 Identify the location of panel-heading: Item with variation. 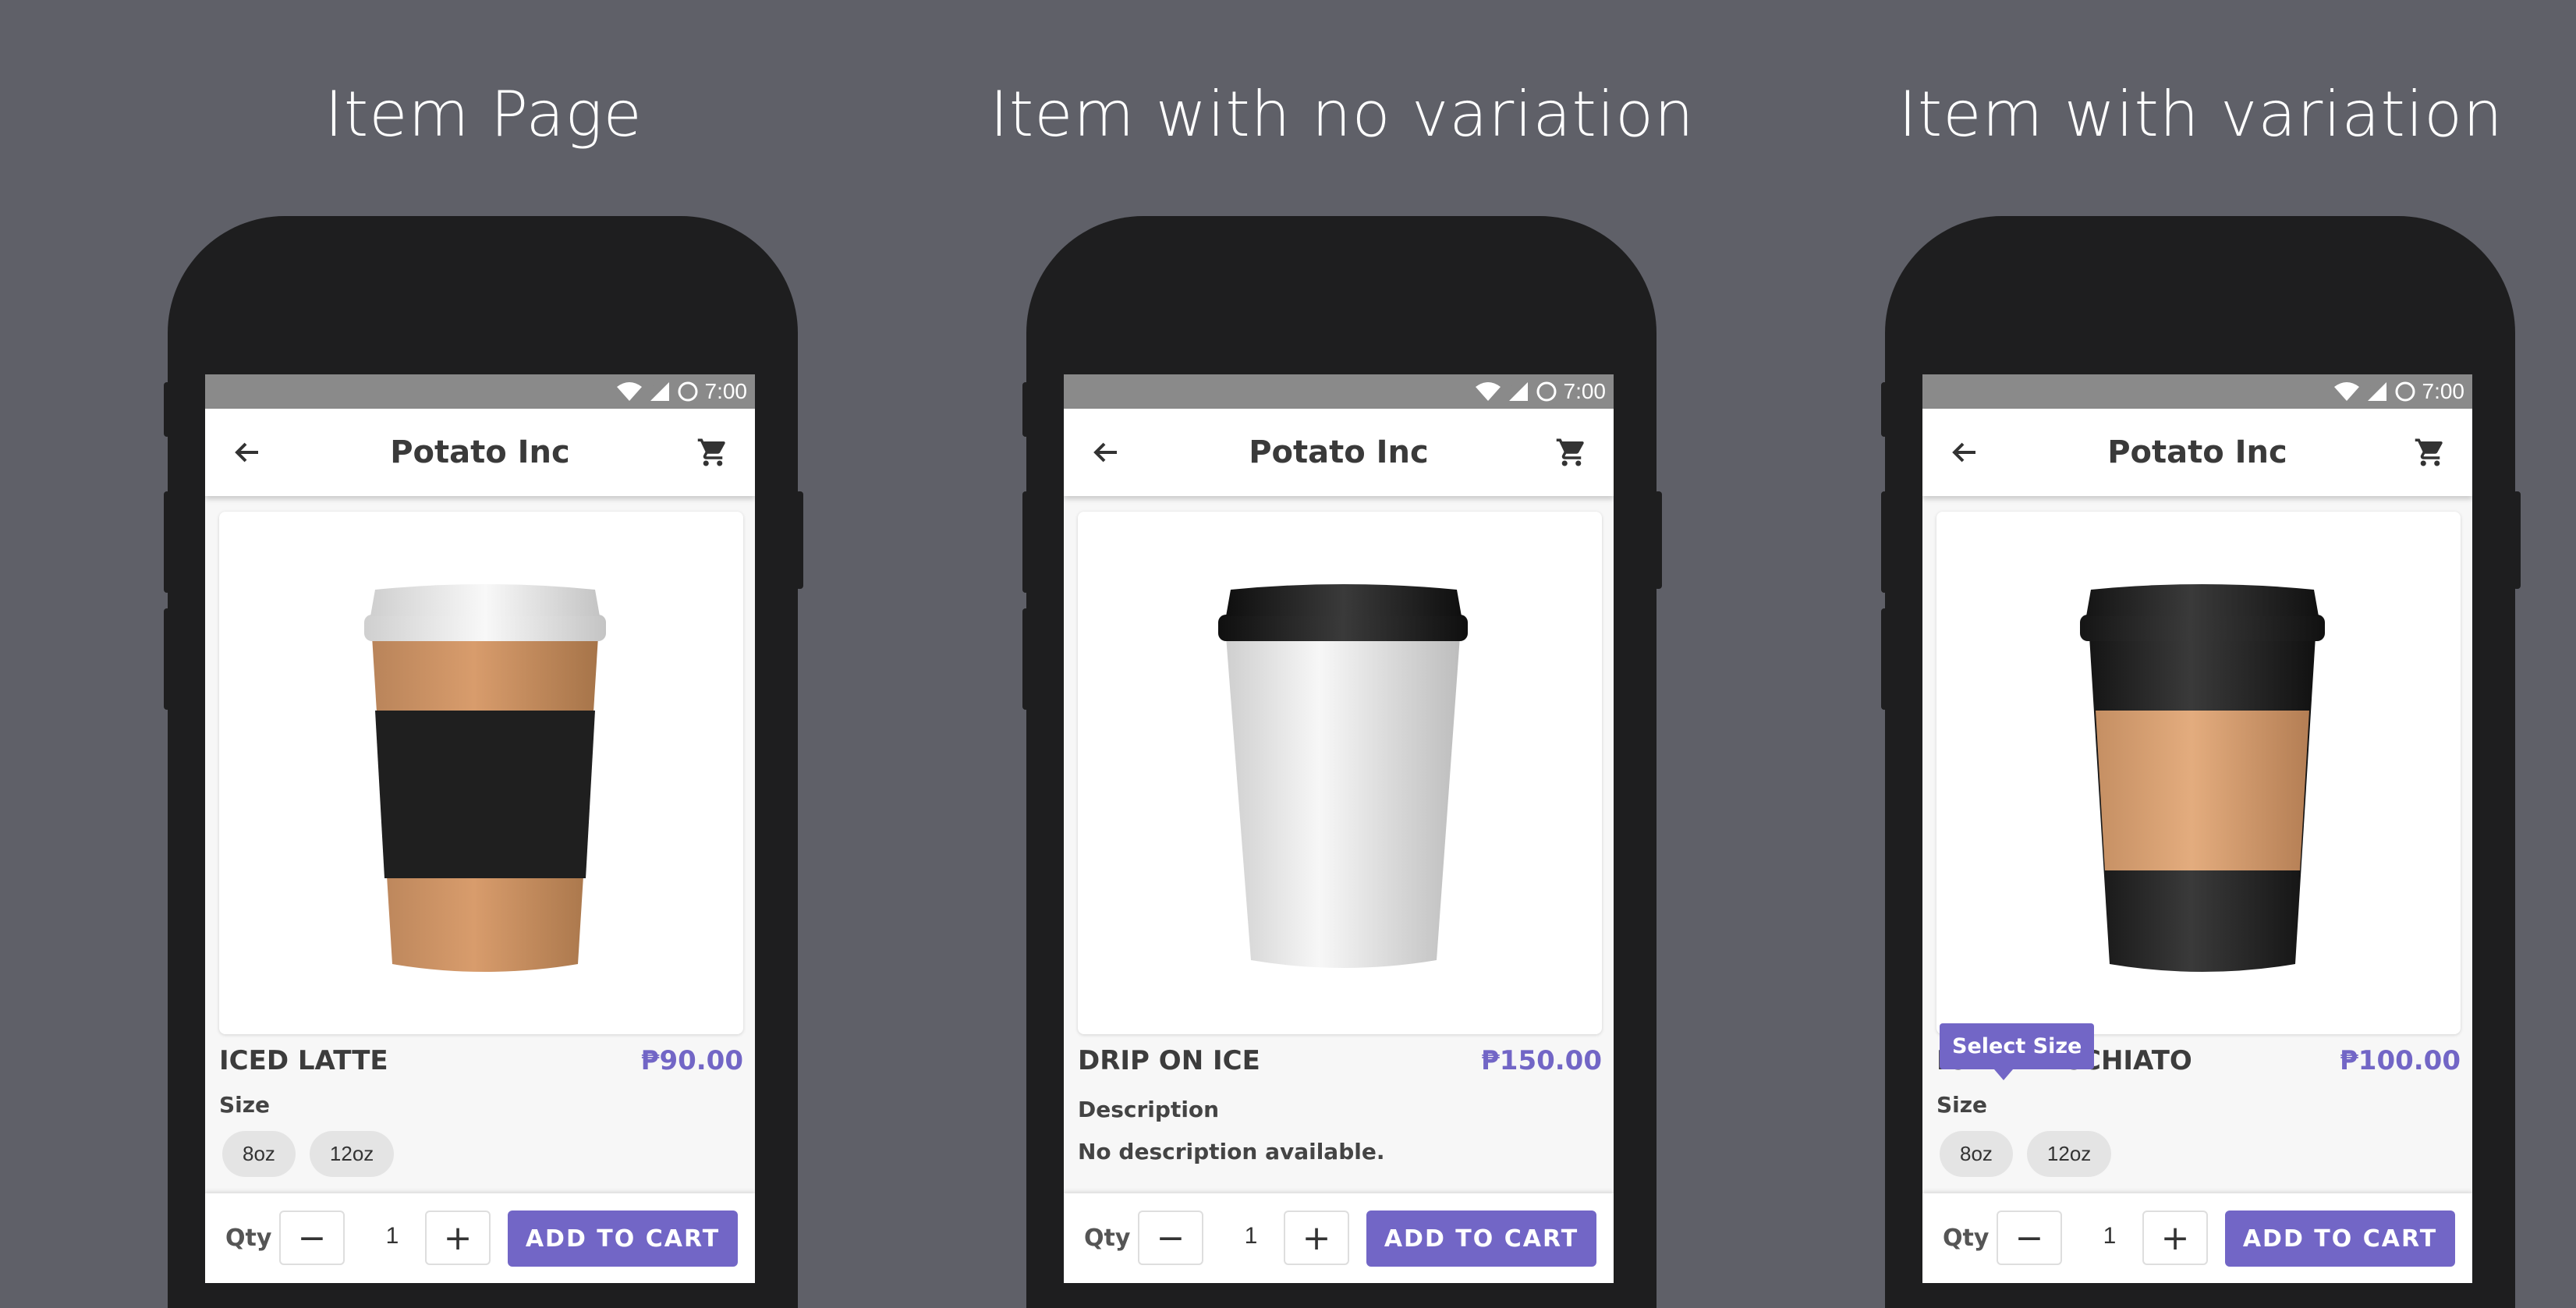
(2200, 114).